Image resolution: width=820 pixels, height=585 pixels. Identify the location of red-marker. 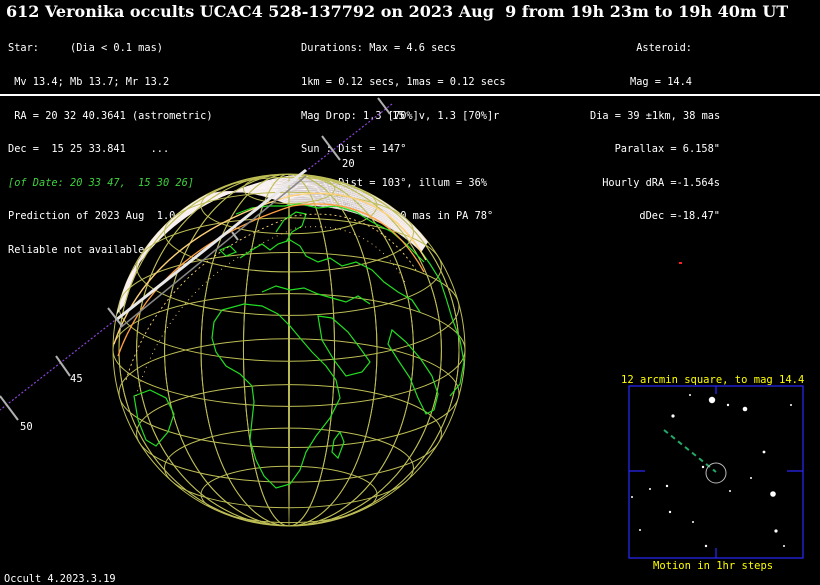
(680, 263).